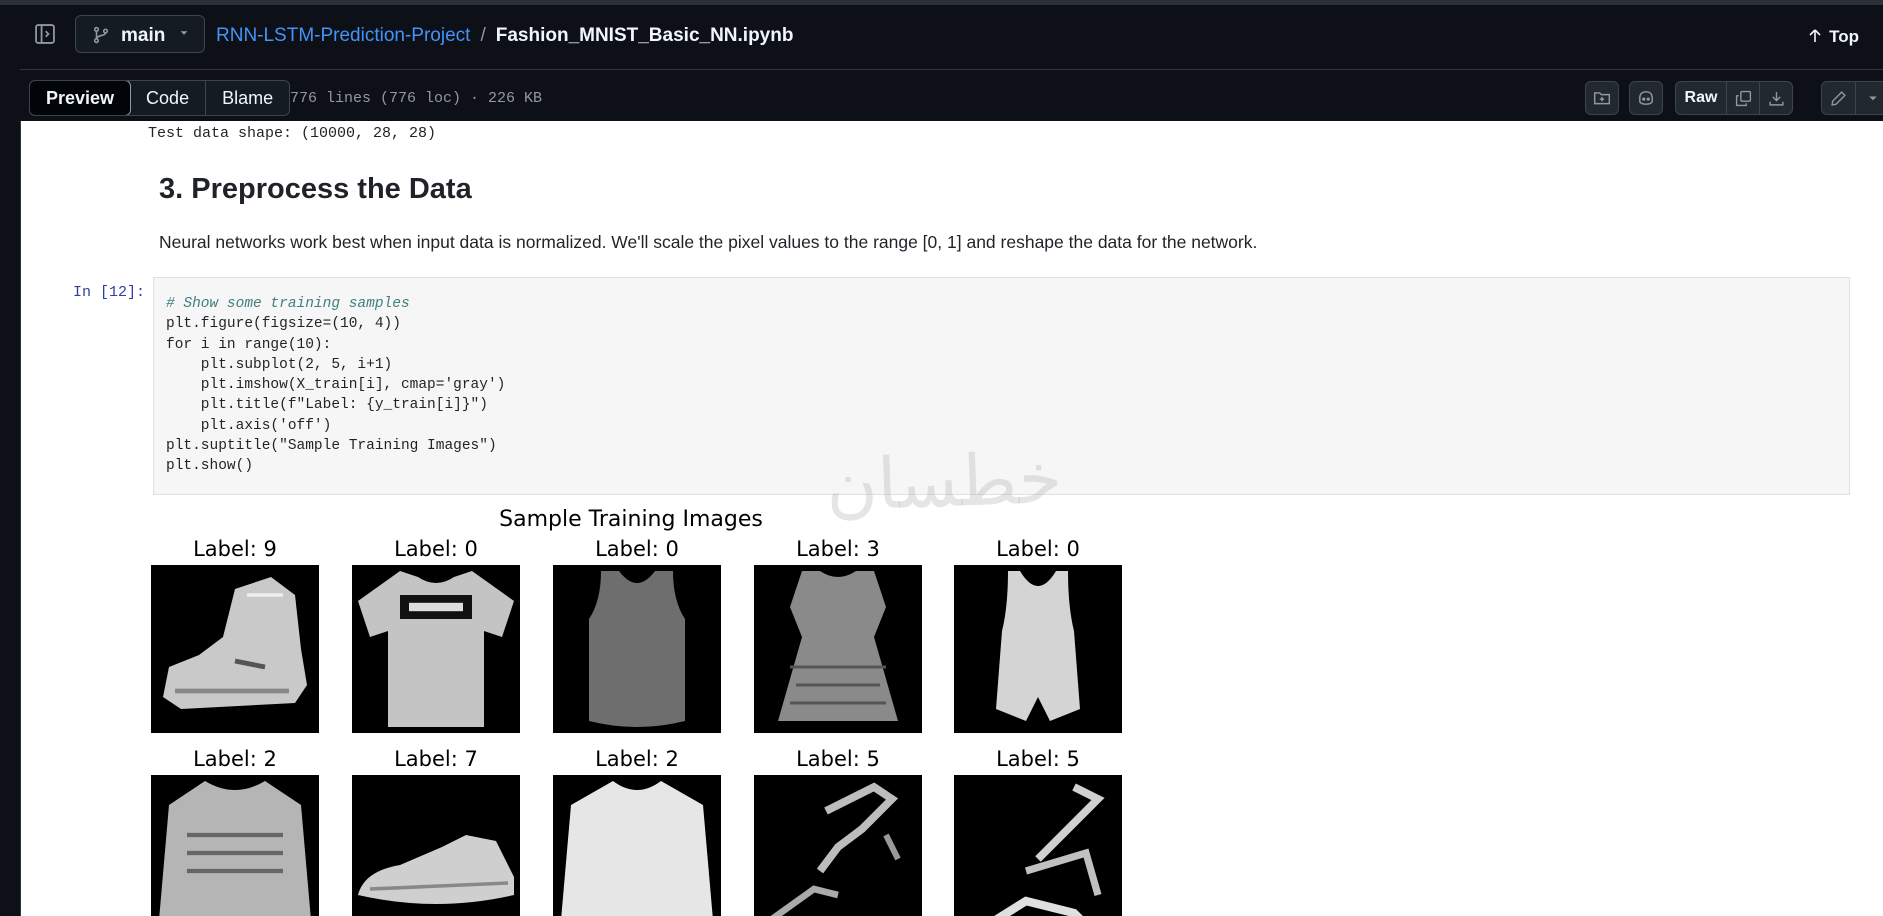  I want to click on code-line: plt.axis('off'), so click(249, 425).